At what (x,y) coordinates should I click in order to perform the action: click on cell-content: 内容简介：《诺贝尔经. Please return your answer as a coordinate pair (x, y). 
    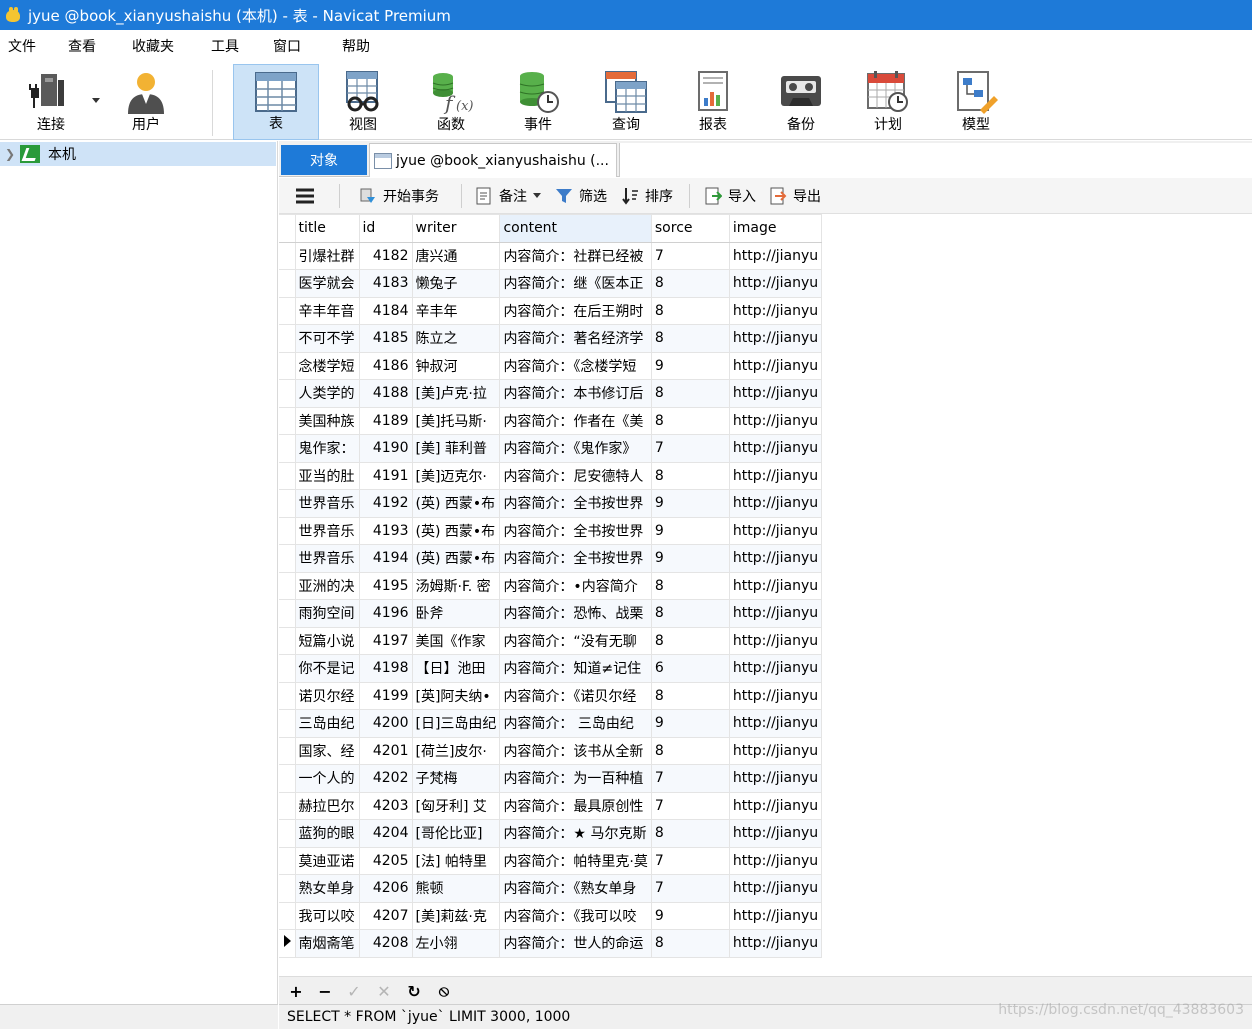
    Looking at the image, I should click on (575, 695).